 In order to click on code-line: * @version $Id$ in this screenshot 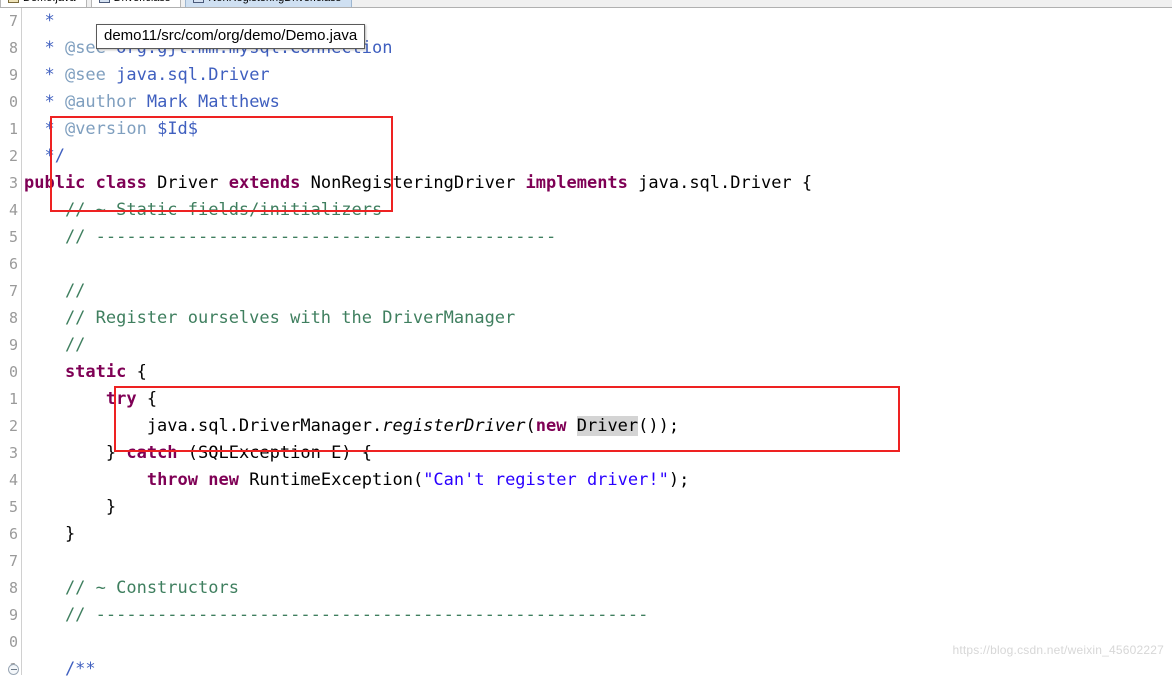, I will do `click(111, 129)`.